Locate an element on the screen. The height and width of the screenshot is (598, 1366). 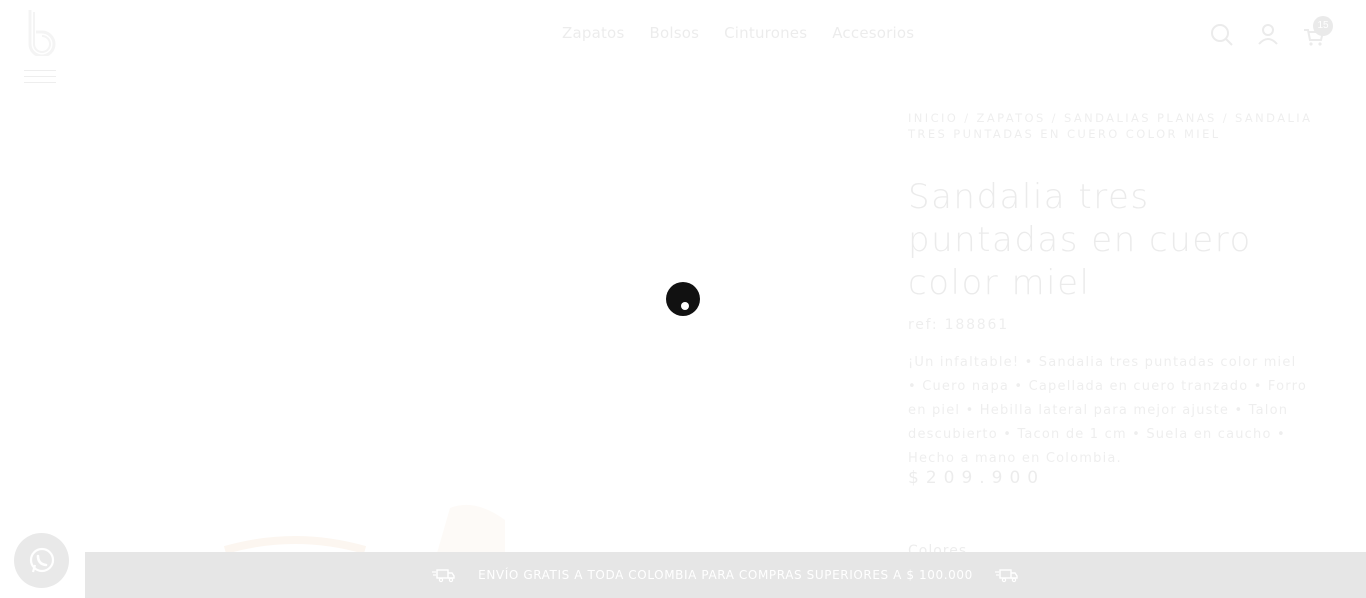
loading-spinner is located at coordinates (683, 299).